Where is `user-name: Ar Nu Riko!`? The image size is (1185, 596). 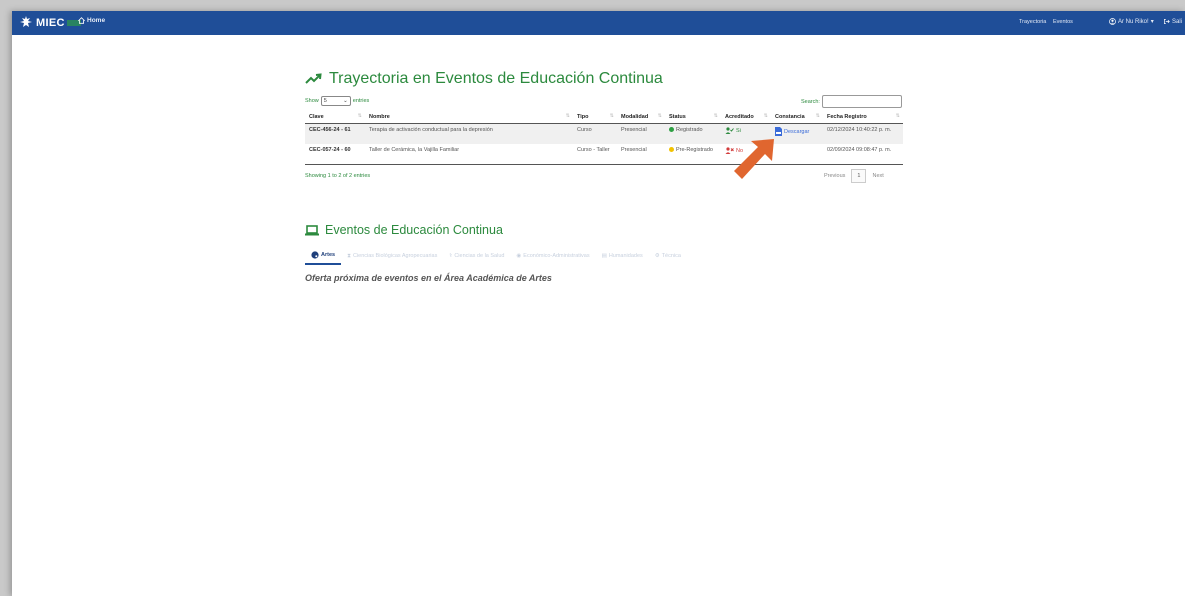
user-name: Ar Nu Riko! is located at coordinates (1133, 21).